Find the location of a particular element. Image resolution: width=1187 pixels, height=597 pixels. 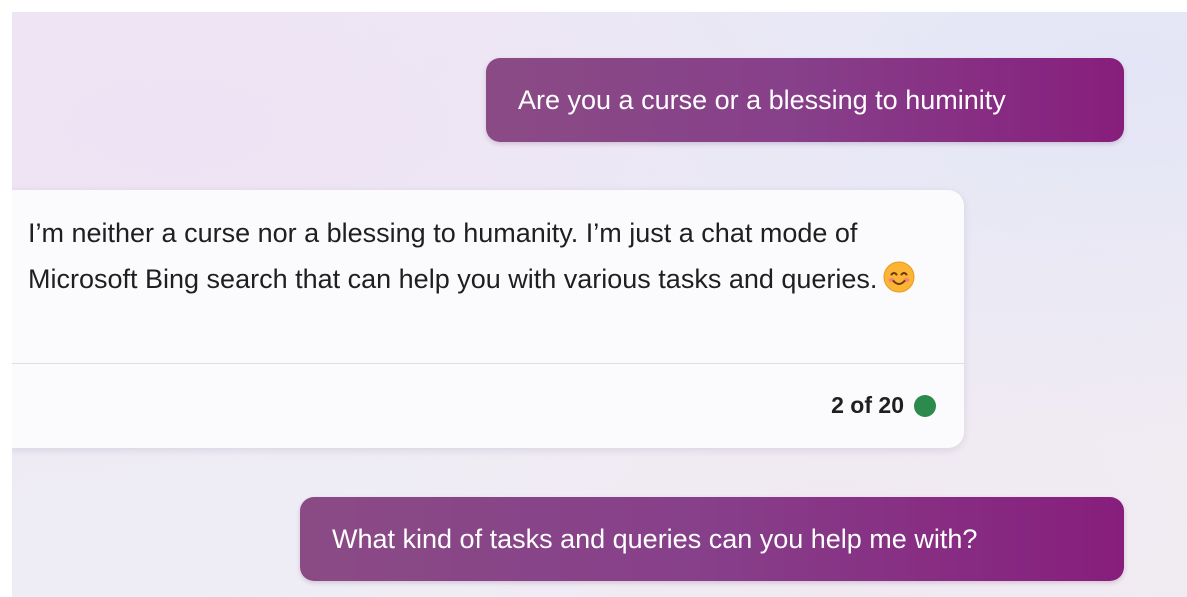

turn-counter: 2 of 20 is located at coordinates (867, 405).